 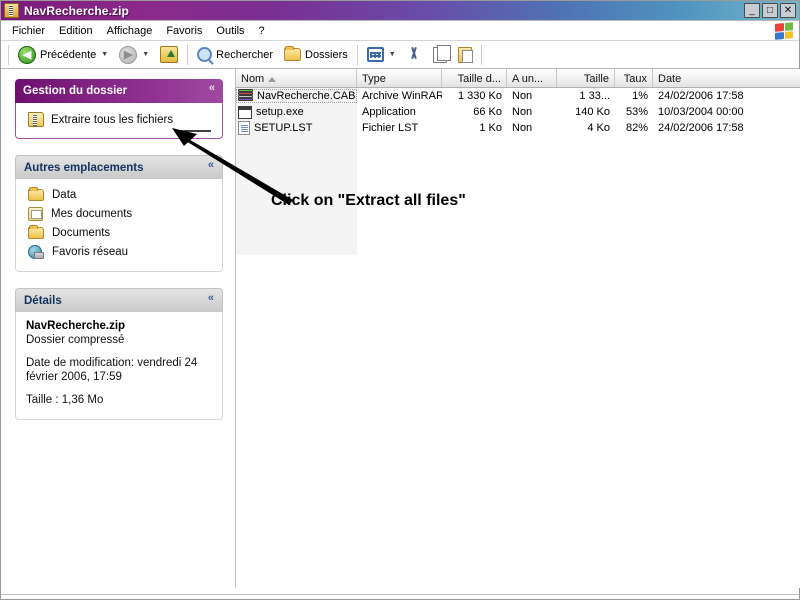 What do you see at coordinates (440, 55) in the screenshot?
I see `copy-button` at bounding box center [440, 55].